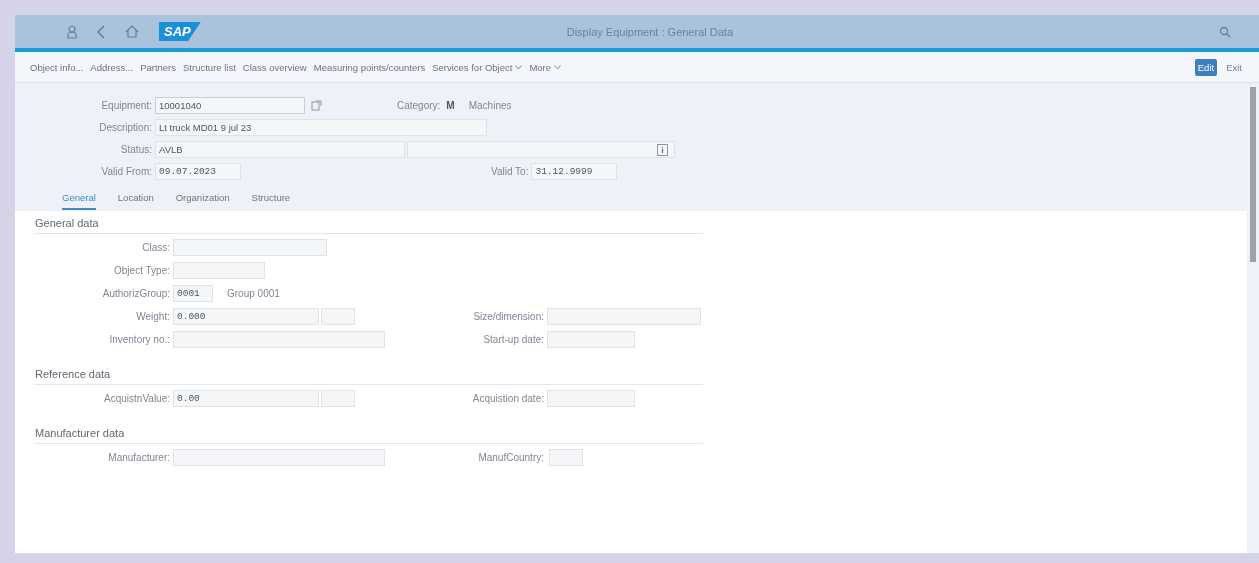 This screenshot has width=1259, height=563. I want to click on input-field: 10001040, so click(230, 105).